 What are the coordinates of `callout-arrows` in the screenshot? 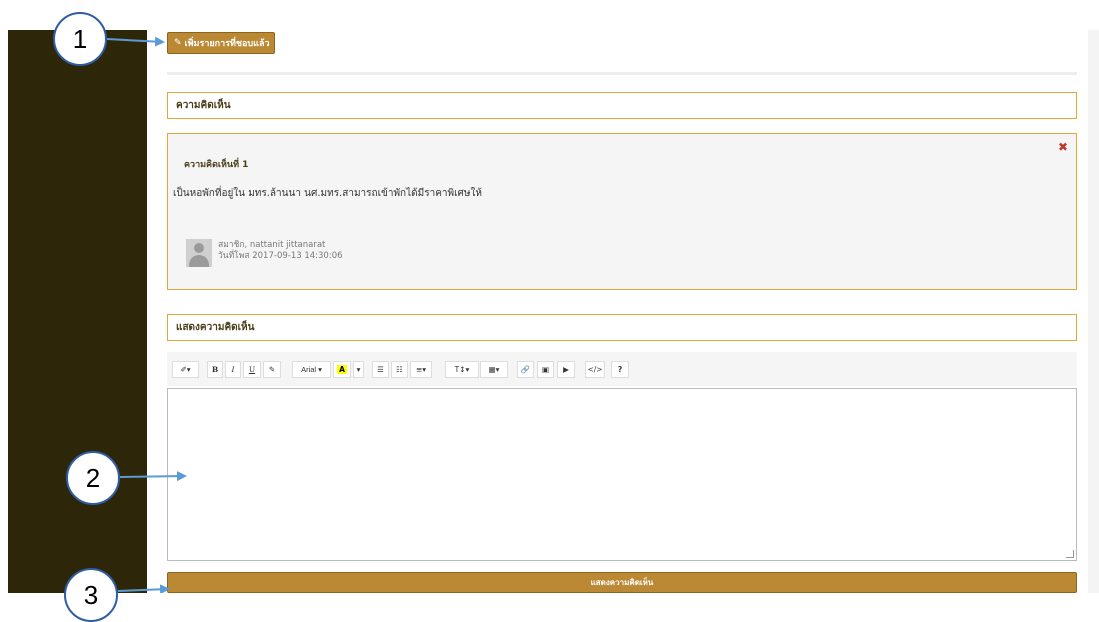 It's located at (146, 314).